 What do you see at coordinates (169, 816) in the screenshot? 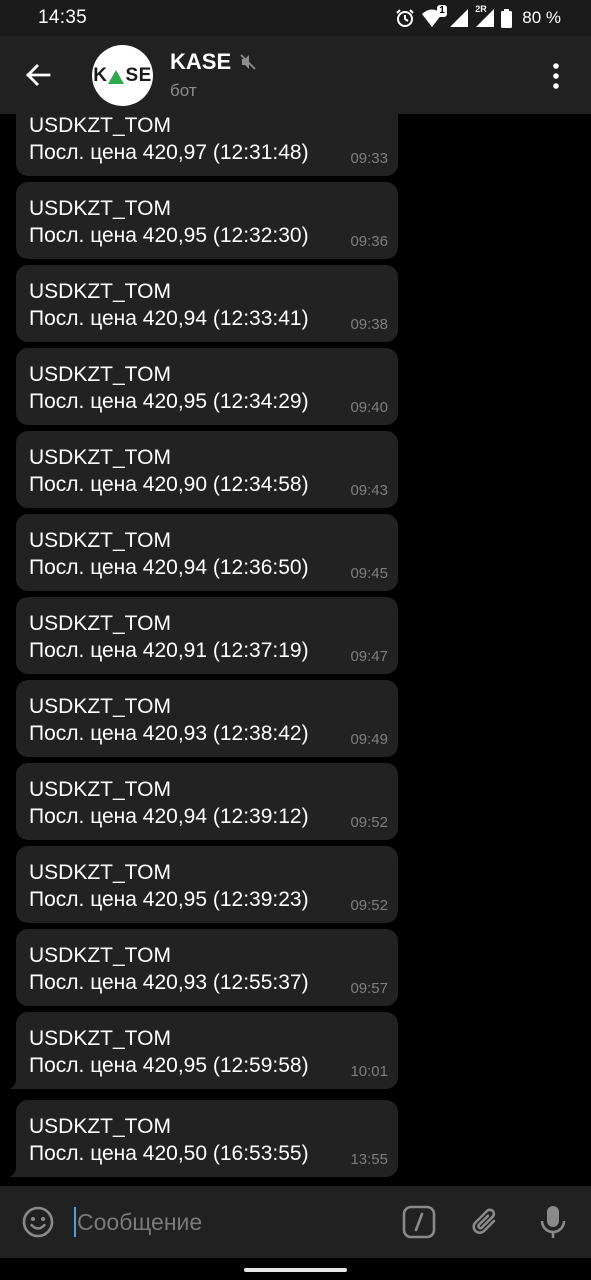
I see `message-price: Посл. цена 420,94 (12:39:12)` at bounding box center [169, 816].